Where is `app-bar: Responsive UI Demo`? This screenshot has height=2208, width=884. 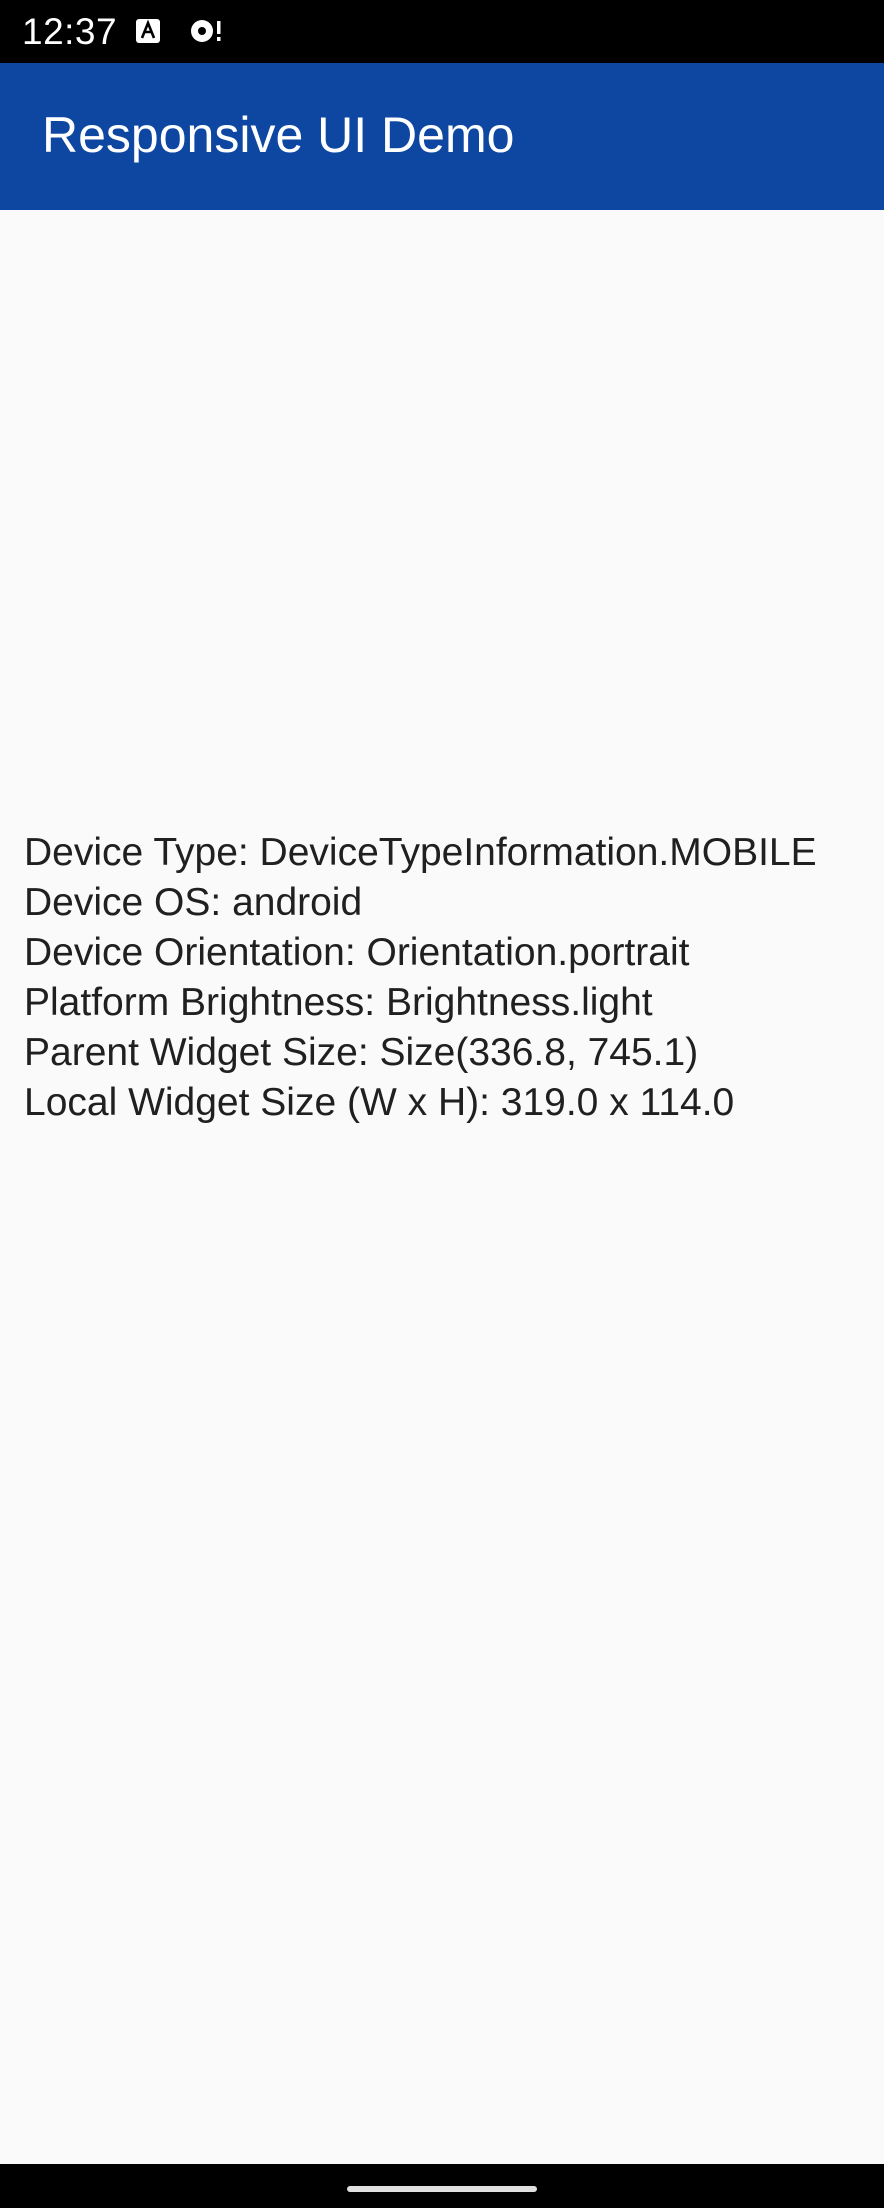 app-bar: Responsive UI Demo is located at coordinates (442, 136).